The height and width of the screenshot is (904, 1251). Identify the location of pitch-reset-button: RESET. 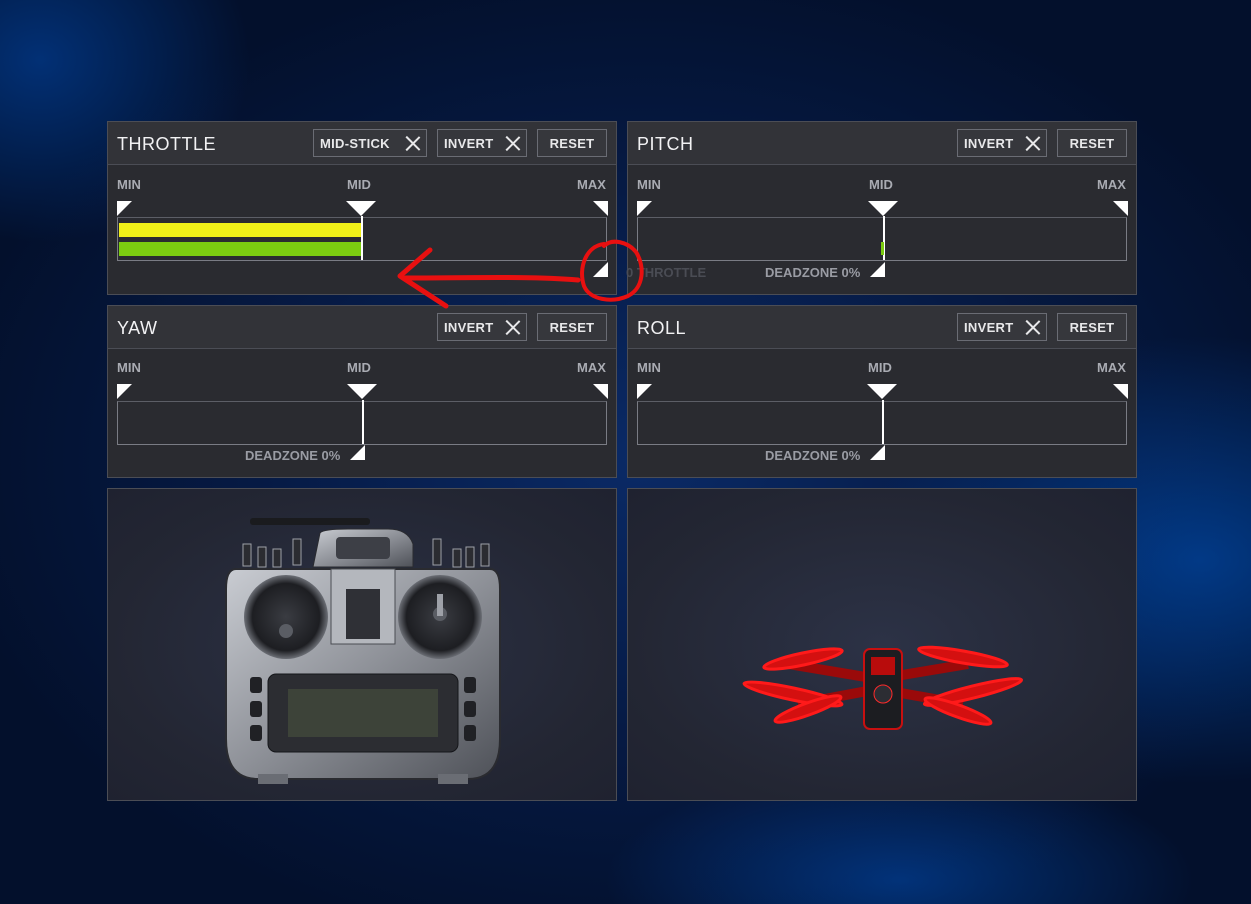
(1092, 143).